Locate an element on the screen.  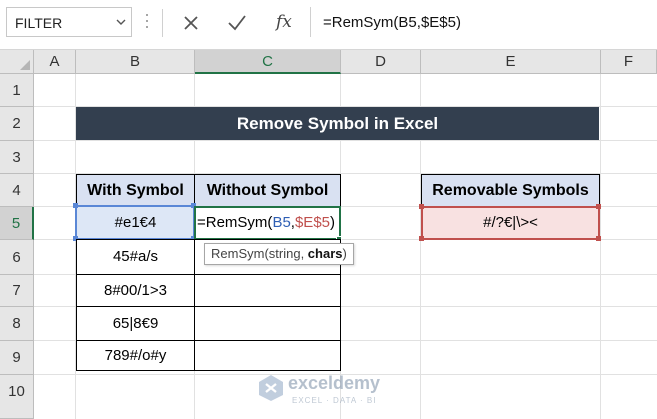
exceldemy-watermark: exceldemy EXCEL · DATA · BI is located at coordinates (333, 390).